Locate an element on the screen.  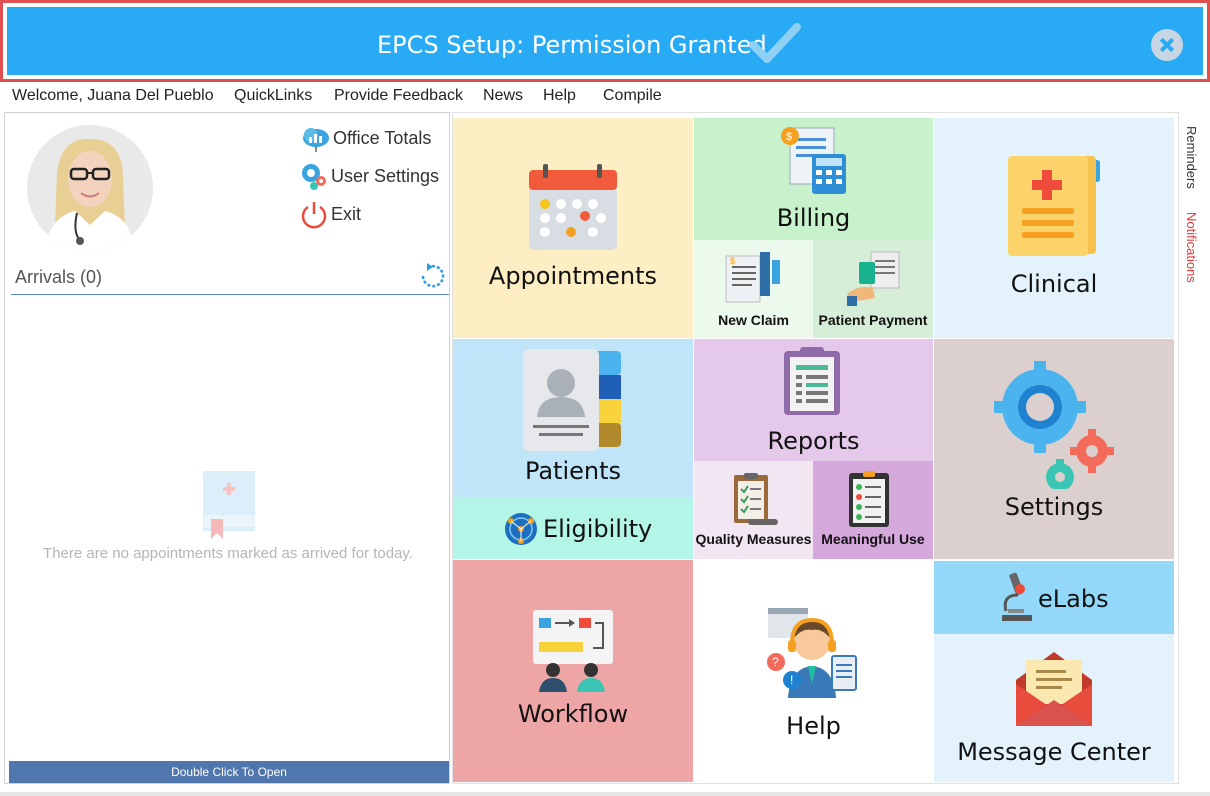
meaningful-use-tile: Meaningful Use is located at coordinates (873, 510).